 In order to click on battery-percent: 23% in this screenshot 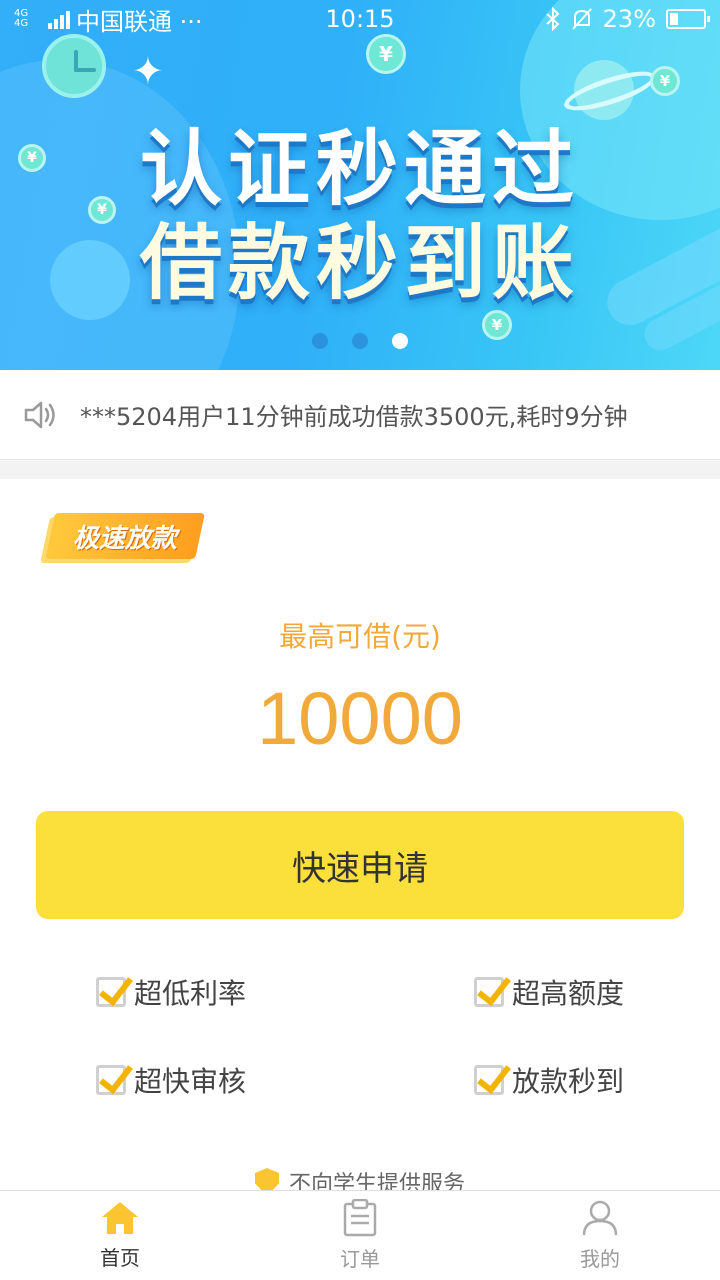, I will do `click(629, 19)`.